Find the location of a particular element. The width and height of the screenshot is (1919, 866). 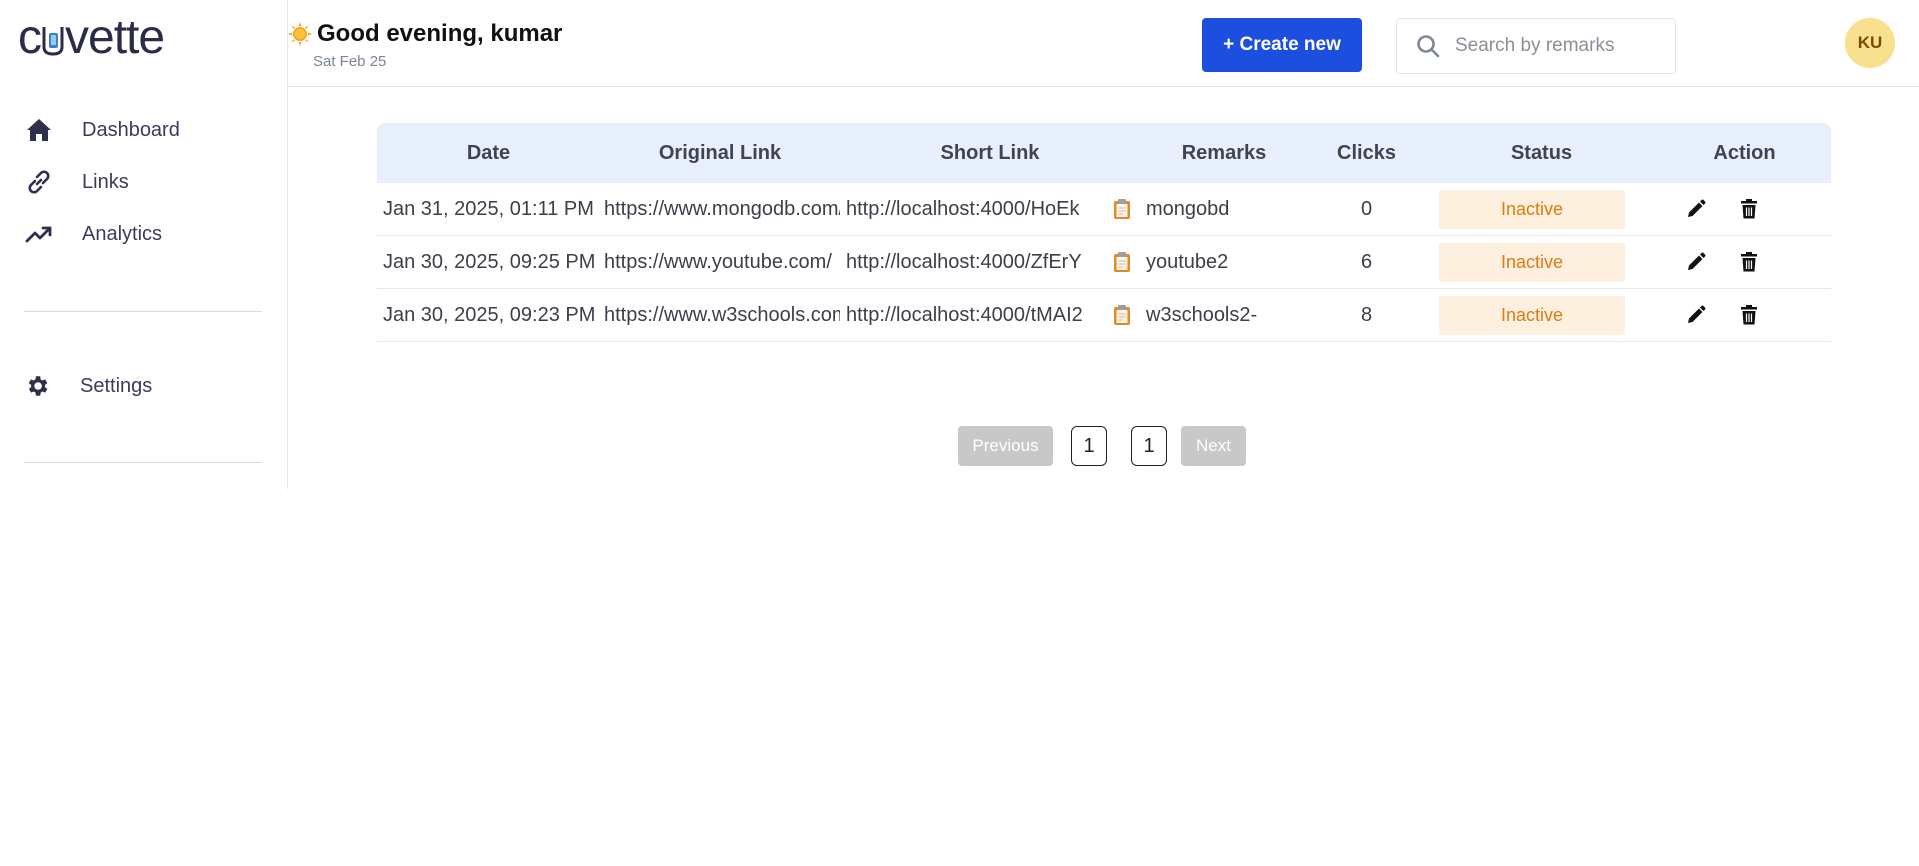

next-button: Next is located at coordinates (1213, 446).